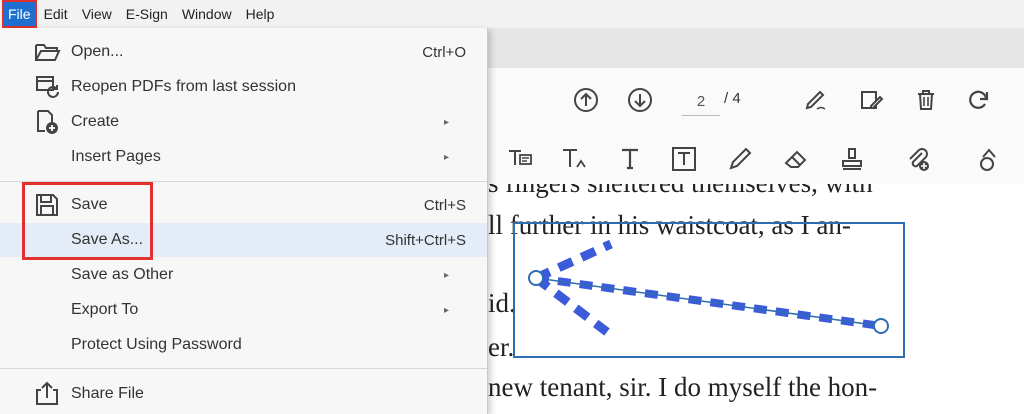  Describe the element at coordinates (183, 86) in the screenshot. I see `menu-item-label: Reopen PDFs from last session` at that location.